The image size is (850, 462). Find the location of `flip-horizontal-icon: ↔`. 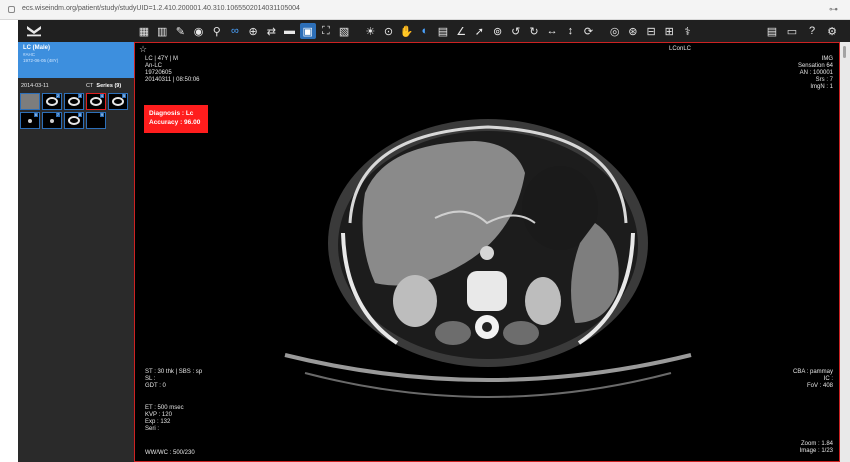

flip-horizontal-icon: ↔ is located at coordinates (552, 31).